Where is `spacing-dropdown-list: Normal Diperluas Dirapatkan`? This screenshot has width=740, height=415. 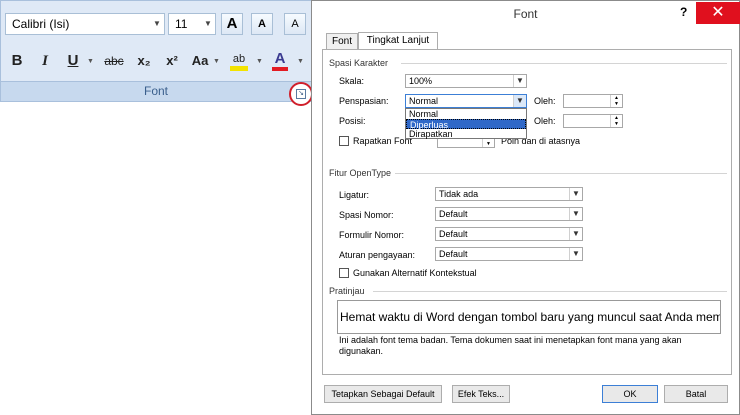 spacing-dropdown-list: Normal Diperluas Dirapatkan is located at coordinates (466, 123).